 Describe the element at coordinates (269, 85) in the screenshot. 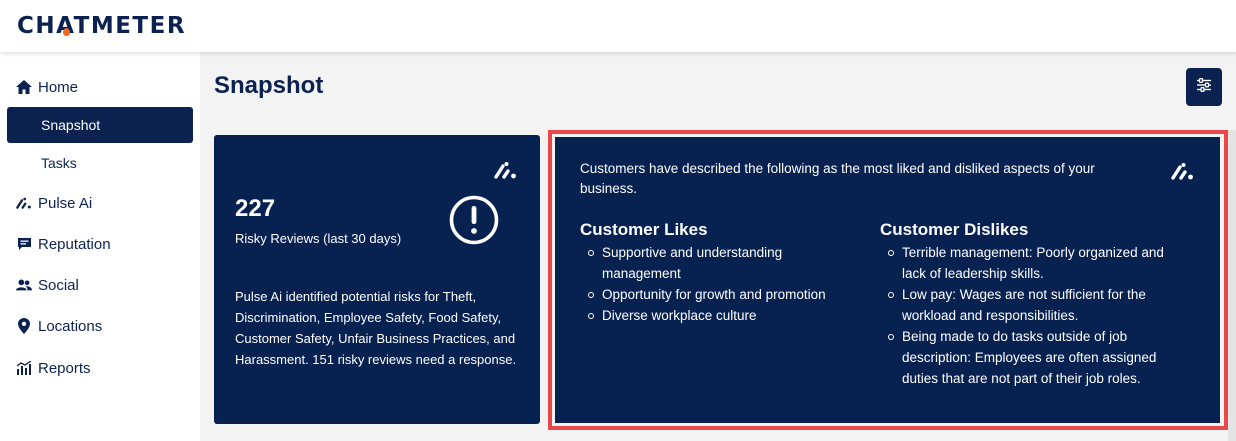

I see `page-title: Snapshot` at that location.